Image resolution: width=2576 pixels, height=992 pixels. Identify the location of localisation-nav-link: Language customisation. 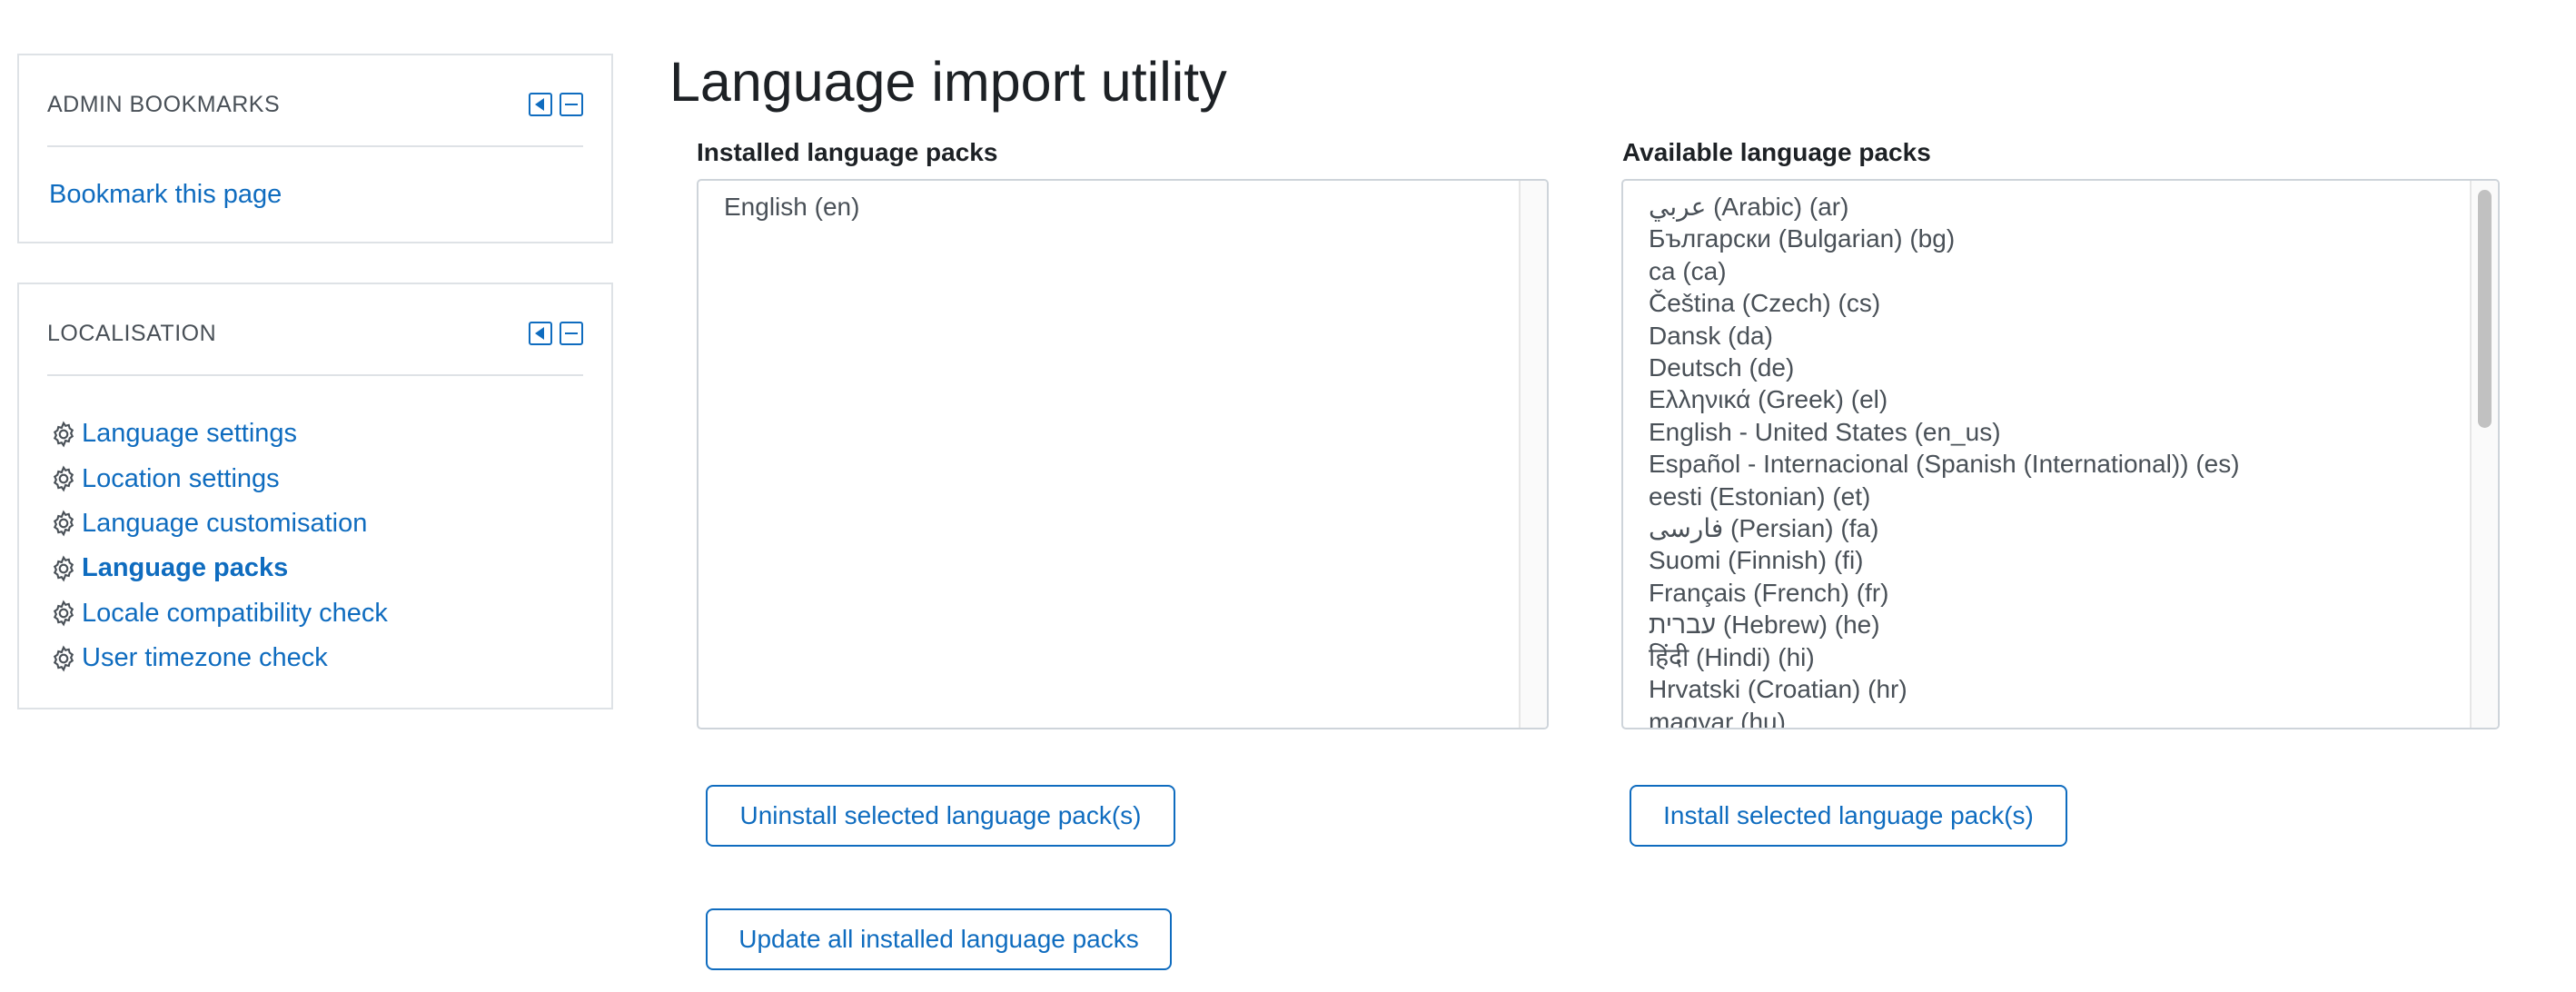
(224, 524).